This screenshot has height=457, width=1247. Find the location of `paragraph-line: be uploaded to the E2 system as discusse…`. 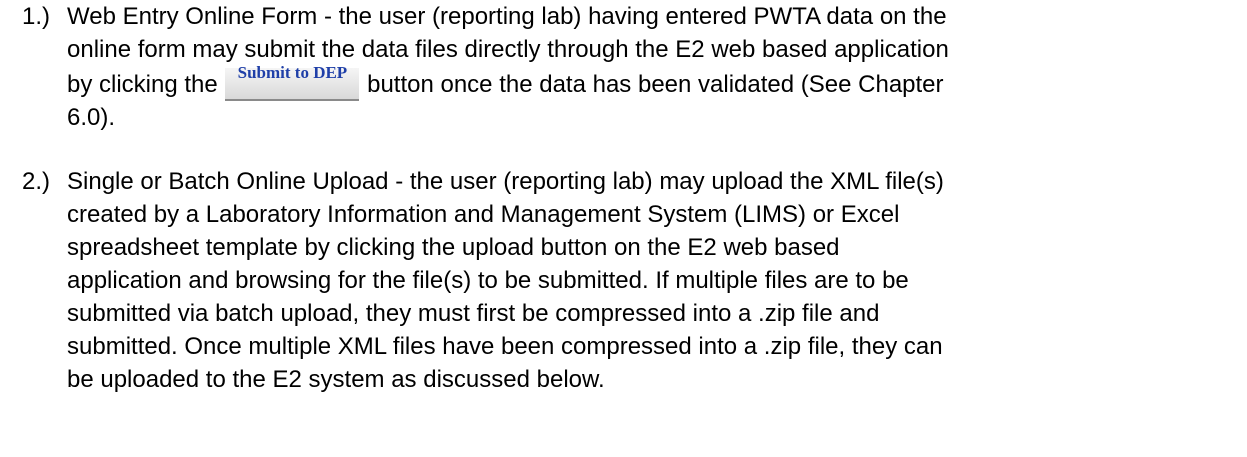

paragraph-line: be uploaded to the E2 system as discusse… is located at coordinates (336, 379).